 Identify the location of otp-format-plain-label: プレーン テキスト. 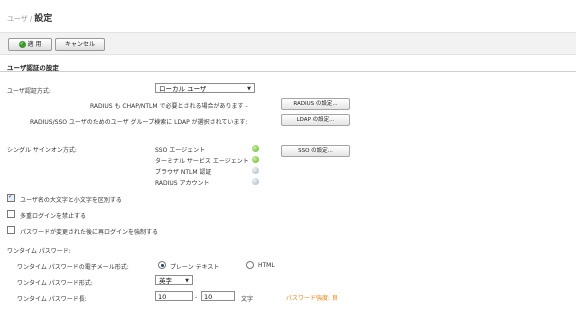
(195, 267).